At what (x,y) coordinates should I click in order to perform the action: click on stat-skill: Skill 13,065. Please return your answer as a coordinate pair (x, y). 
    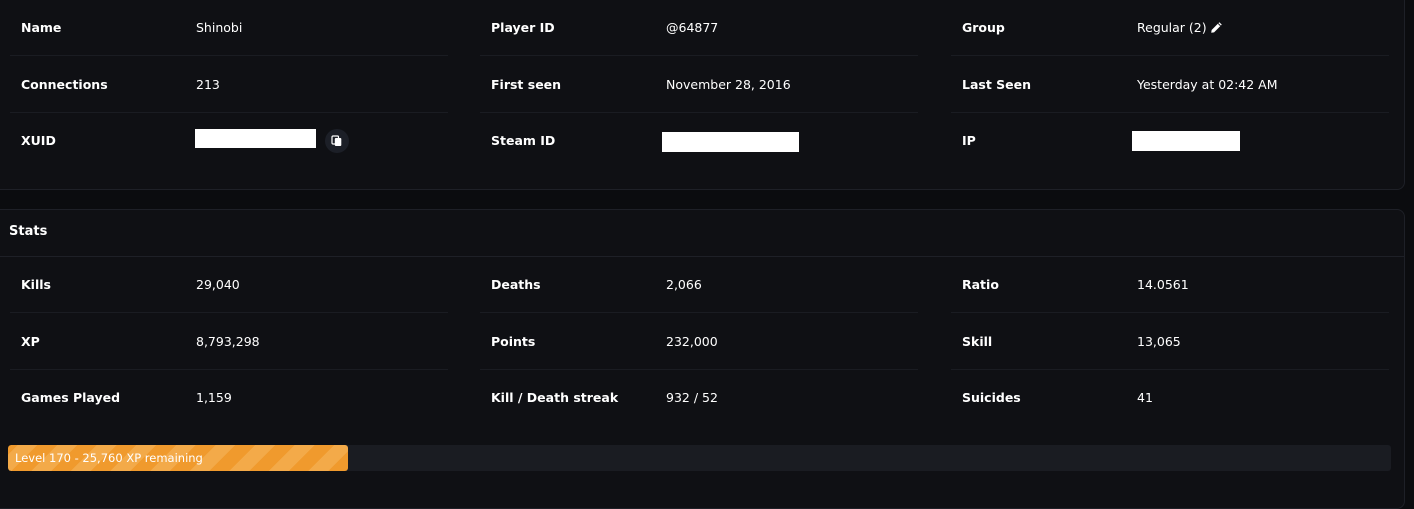
    Looking at the image, I should click on (1170, 342).